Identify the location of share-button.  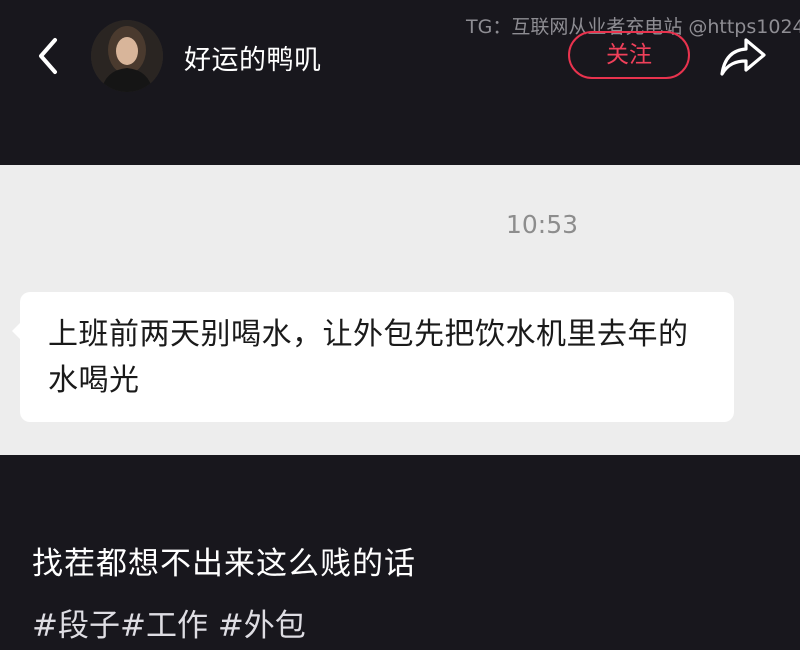
(743, 56).